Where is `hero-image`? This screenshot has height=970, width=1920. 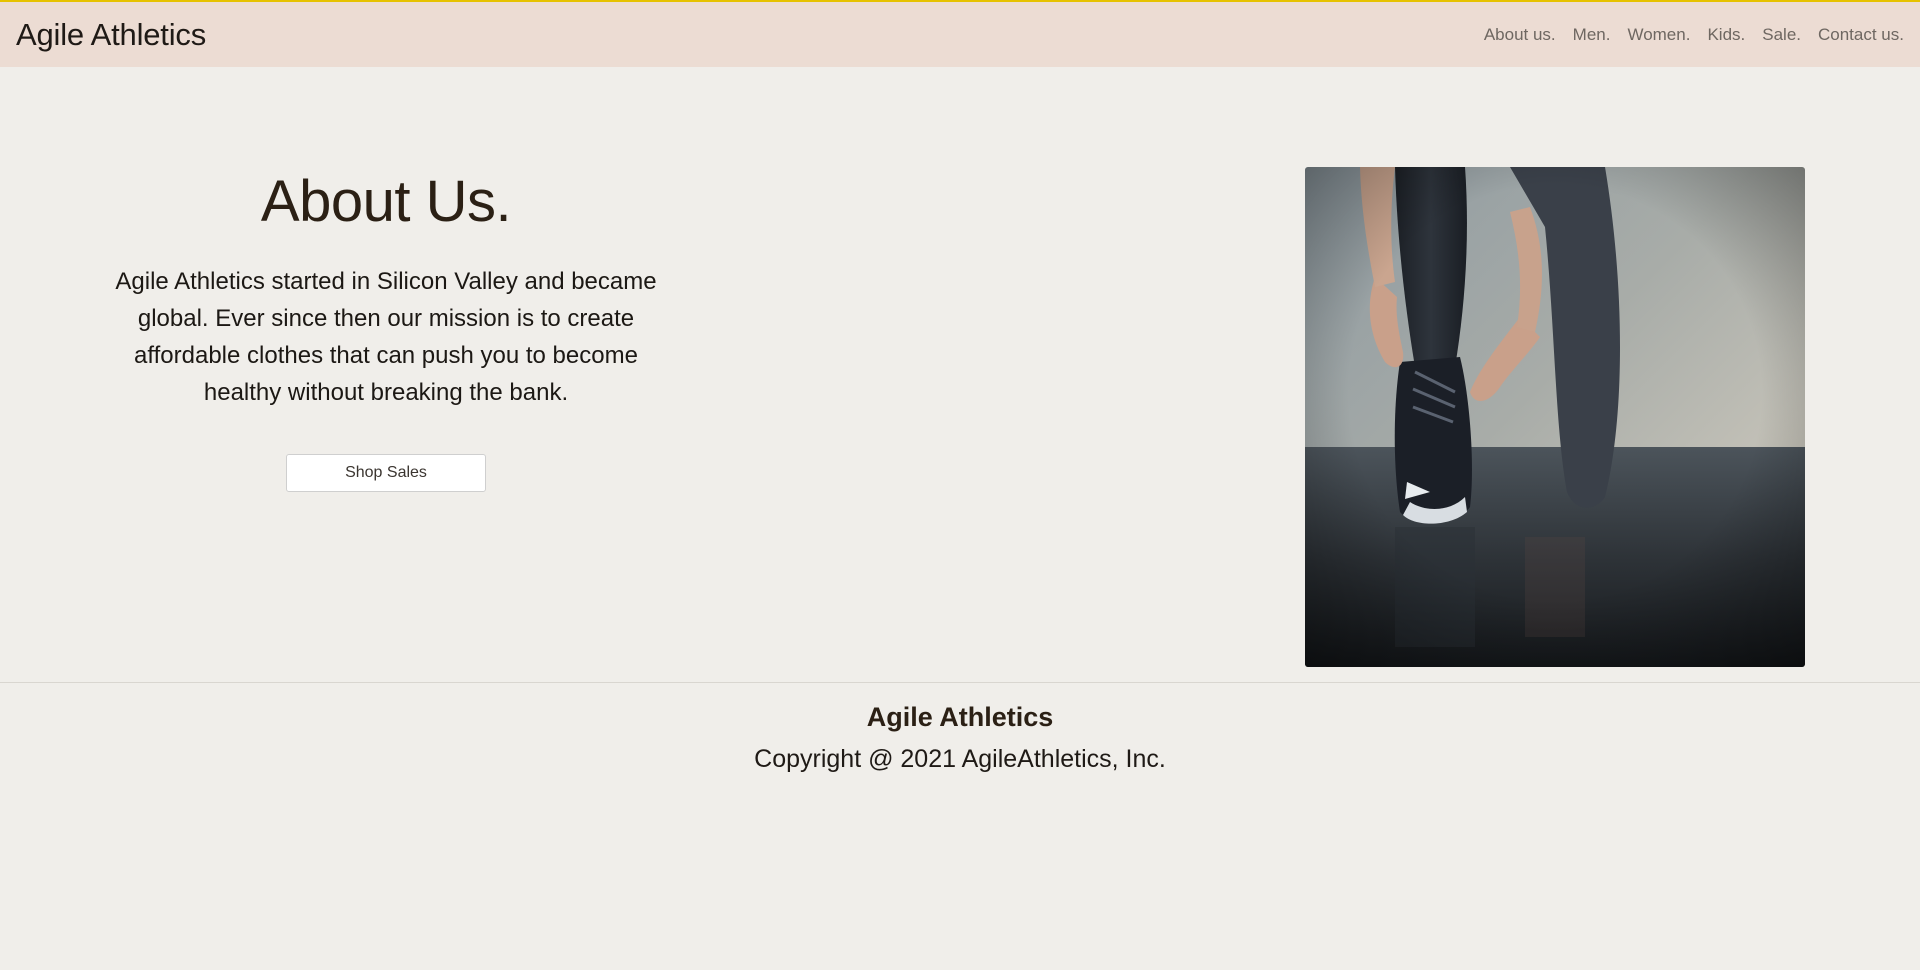 hero-image is located at coordinates (1555, 417).